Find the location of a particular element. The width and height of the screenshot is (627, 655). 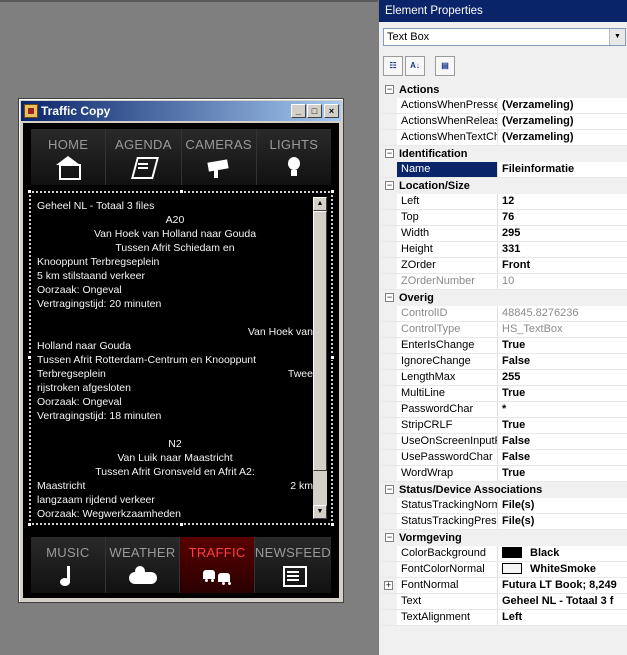

property-row-ignorechange: IgnoreChange False is located at coordinates (504, 362).